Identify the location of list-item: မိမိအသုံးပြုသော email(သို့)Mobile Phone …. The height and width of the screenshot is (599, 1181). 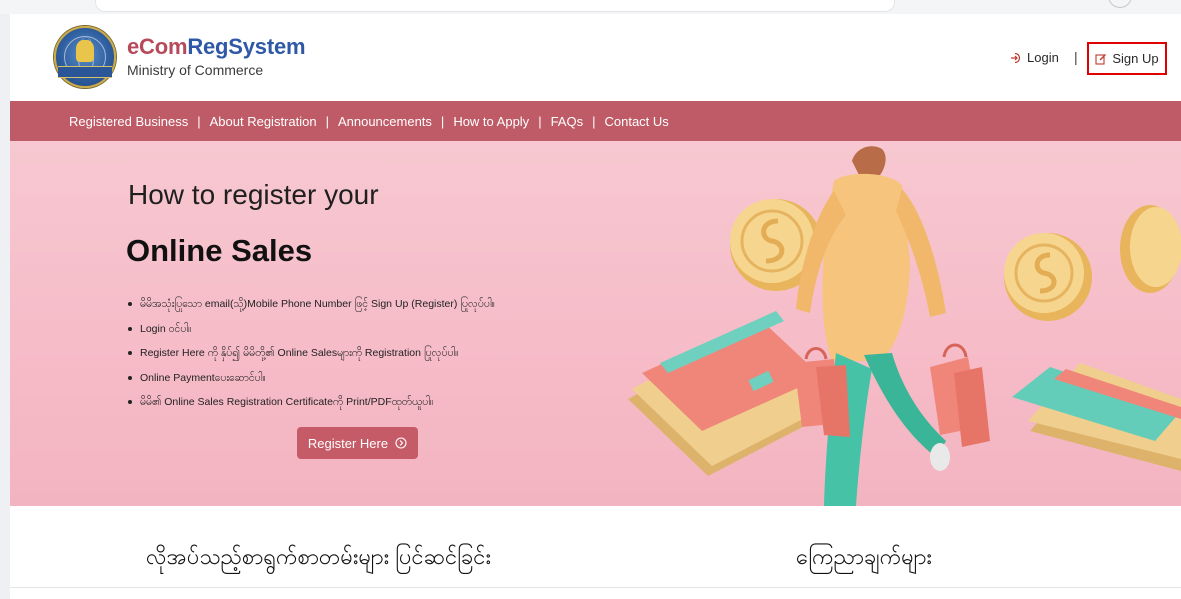
(311, 311).